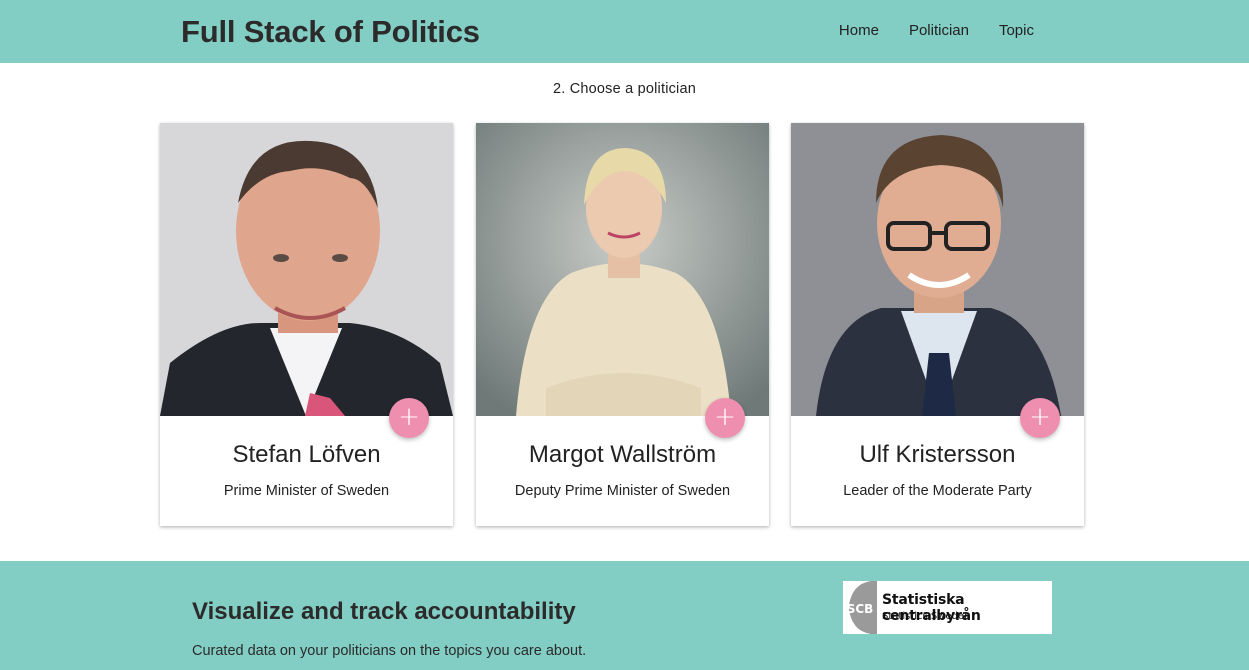  I want to click on svg-text: SCB, so click(860, 609).